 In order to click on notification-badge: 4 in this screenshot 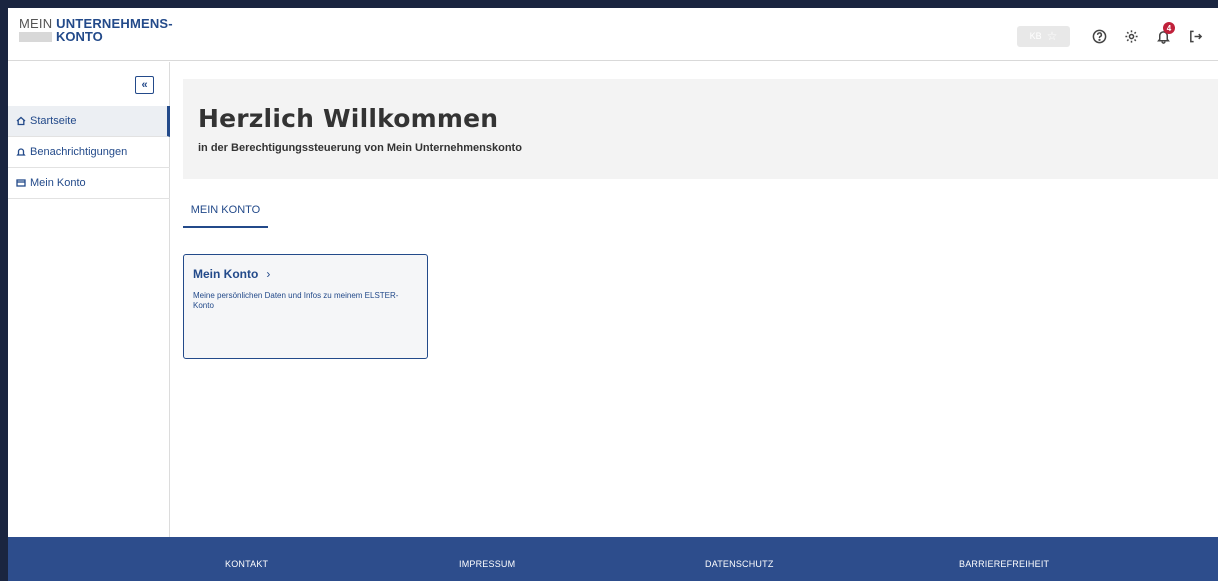, I will do `click(1169, 28)`.